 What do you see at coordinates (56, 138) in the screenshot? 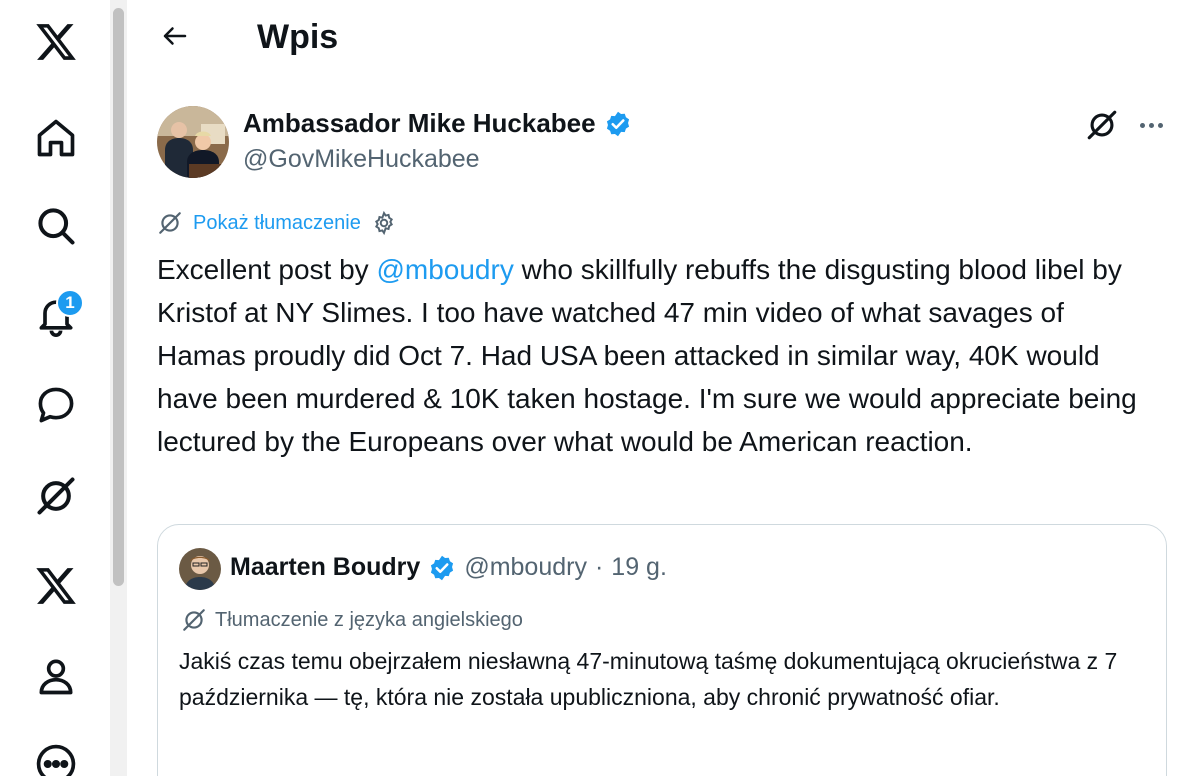
I see `home-icon` at bounding box center [56, 138].